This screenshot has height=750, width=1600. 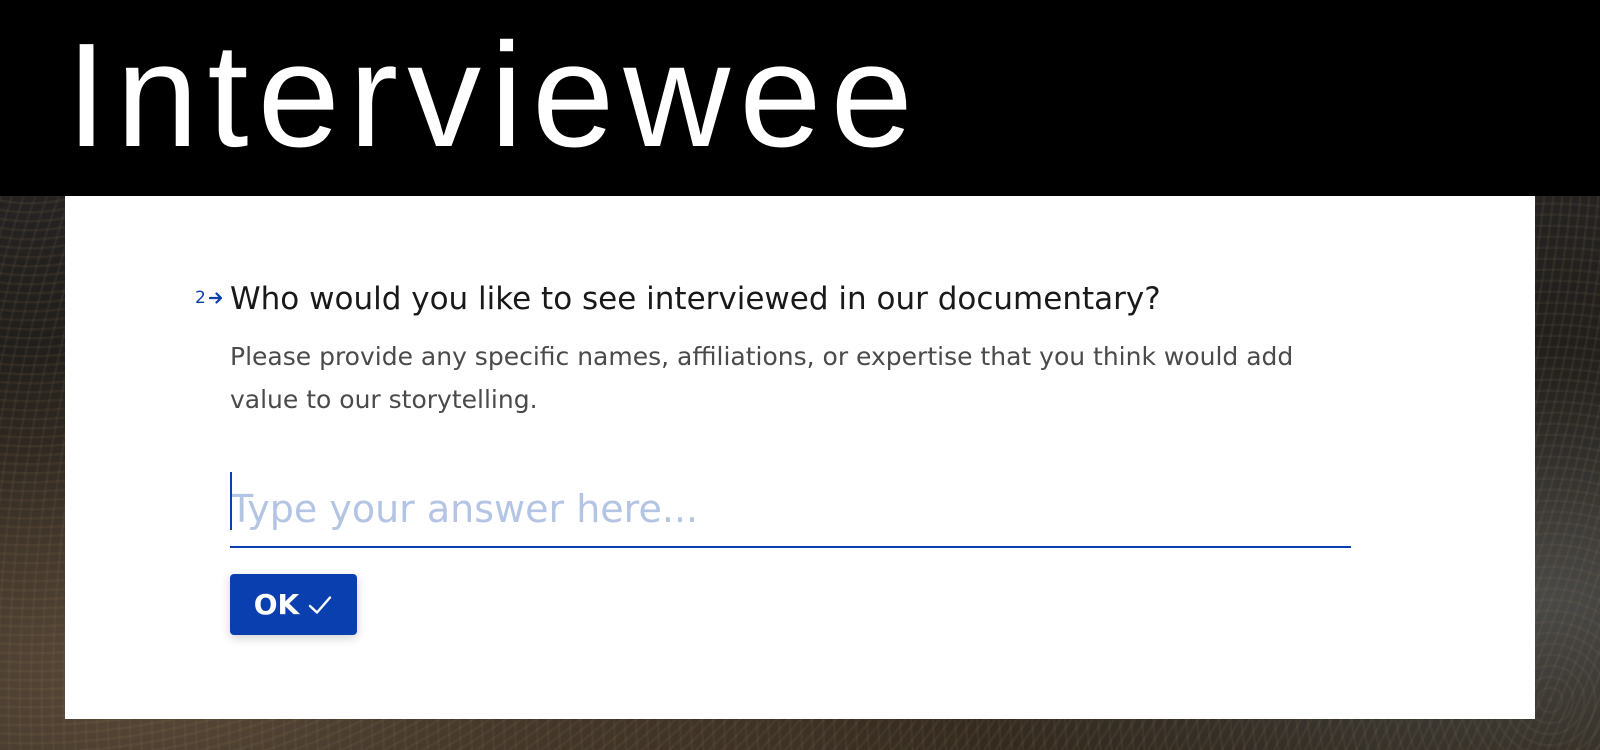 I want to click on question-number: 2, so click(x=209, y=298).